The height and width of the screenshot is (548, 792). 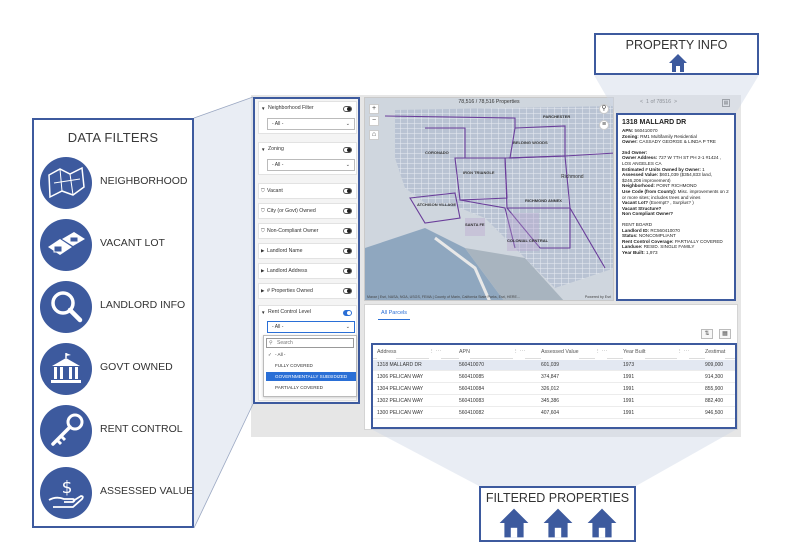 What do you see at coordinates (347, 211) in the screenshot?
I see `city-owned-toggle` at bounding box center [347, 211].